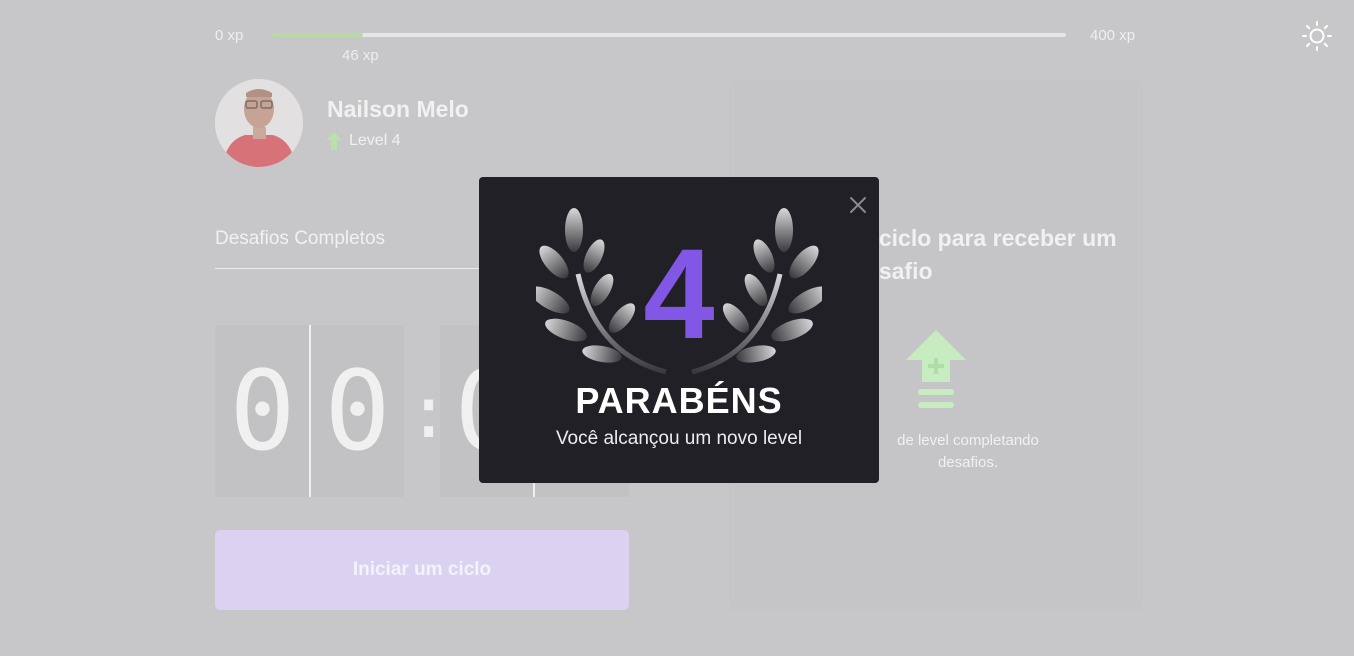 This screenshot has width=1354, height=656. I want to click on level-label: Level 4, so click(375, 140).